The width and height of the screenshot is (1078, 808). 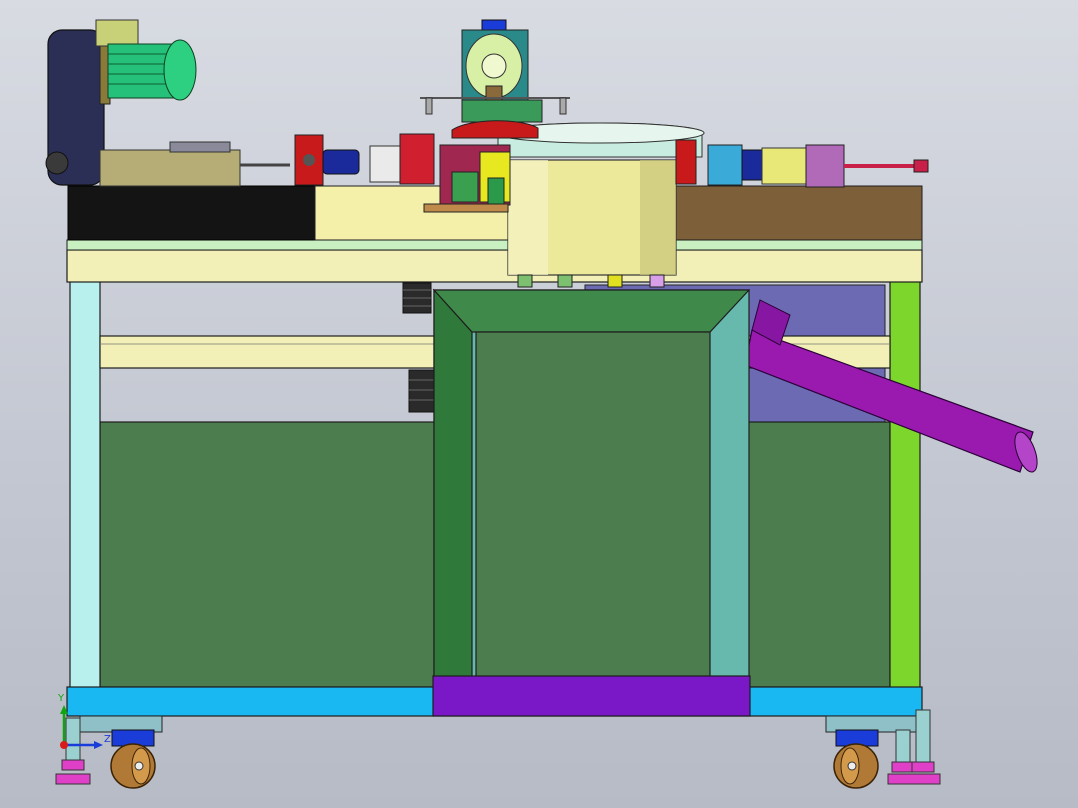 I want to click on y-axis-label: Y, so click(x=61, y=698).